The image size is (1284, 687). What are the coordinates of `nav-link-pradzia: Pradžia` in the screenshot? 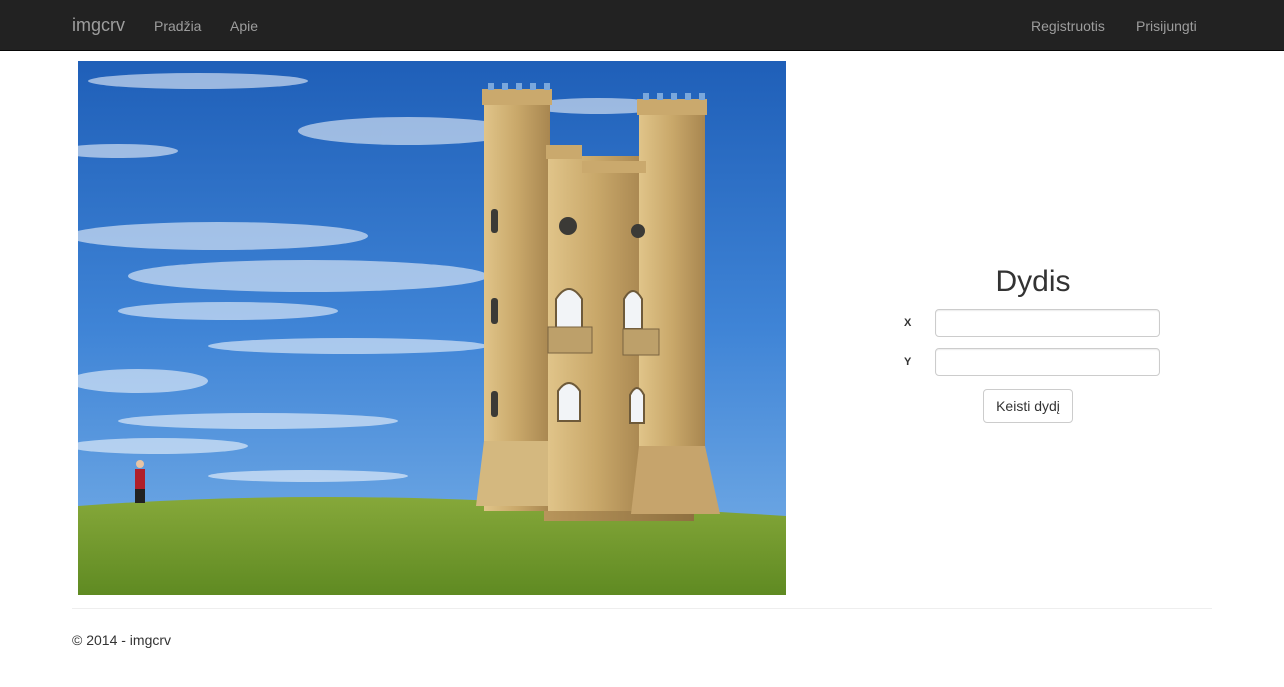 It's located at (177, 26).